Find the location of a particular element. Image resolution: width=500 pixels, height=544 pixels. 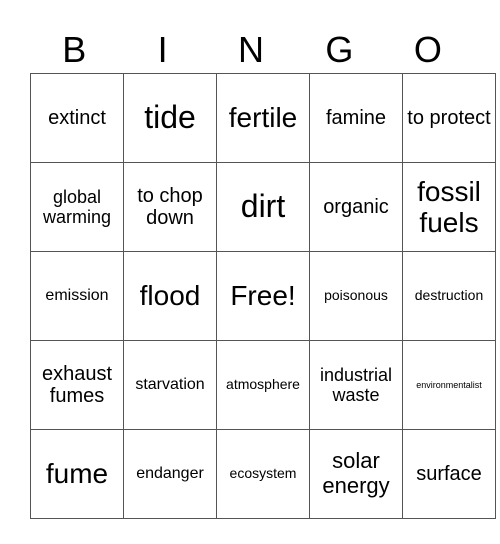

bingo-cell: global warming is located at coordinates (77, 207).